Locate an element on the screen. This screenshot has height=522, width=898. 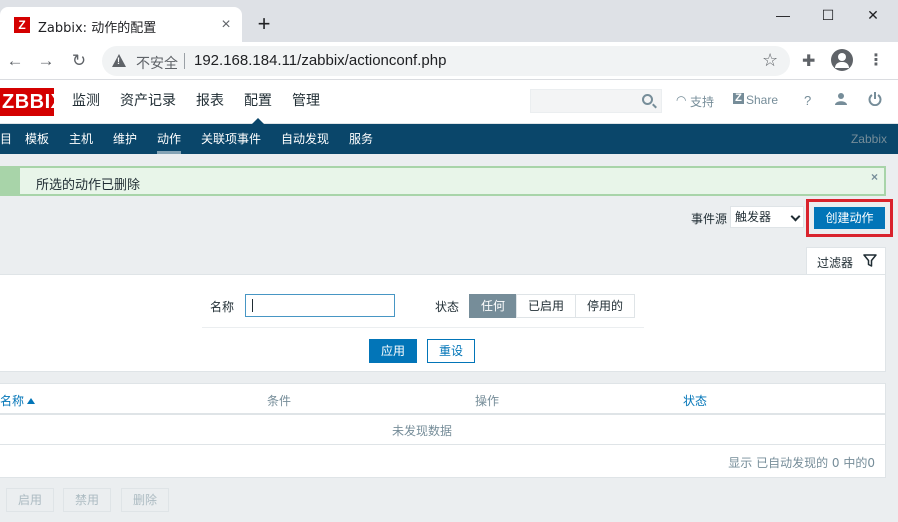
filter-apply-button: 应用 is located at coordinates (393, 351).